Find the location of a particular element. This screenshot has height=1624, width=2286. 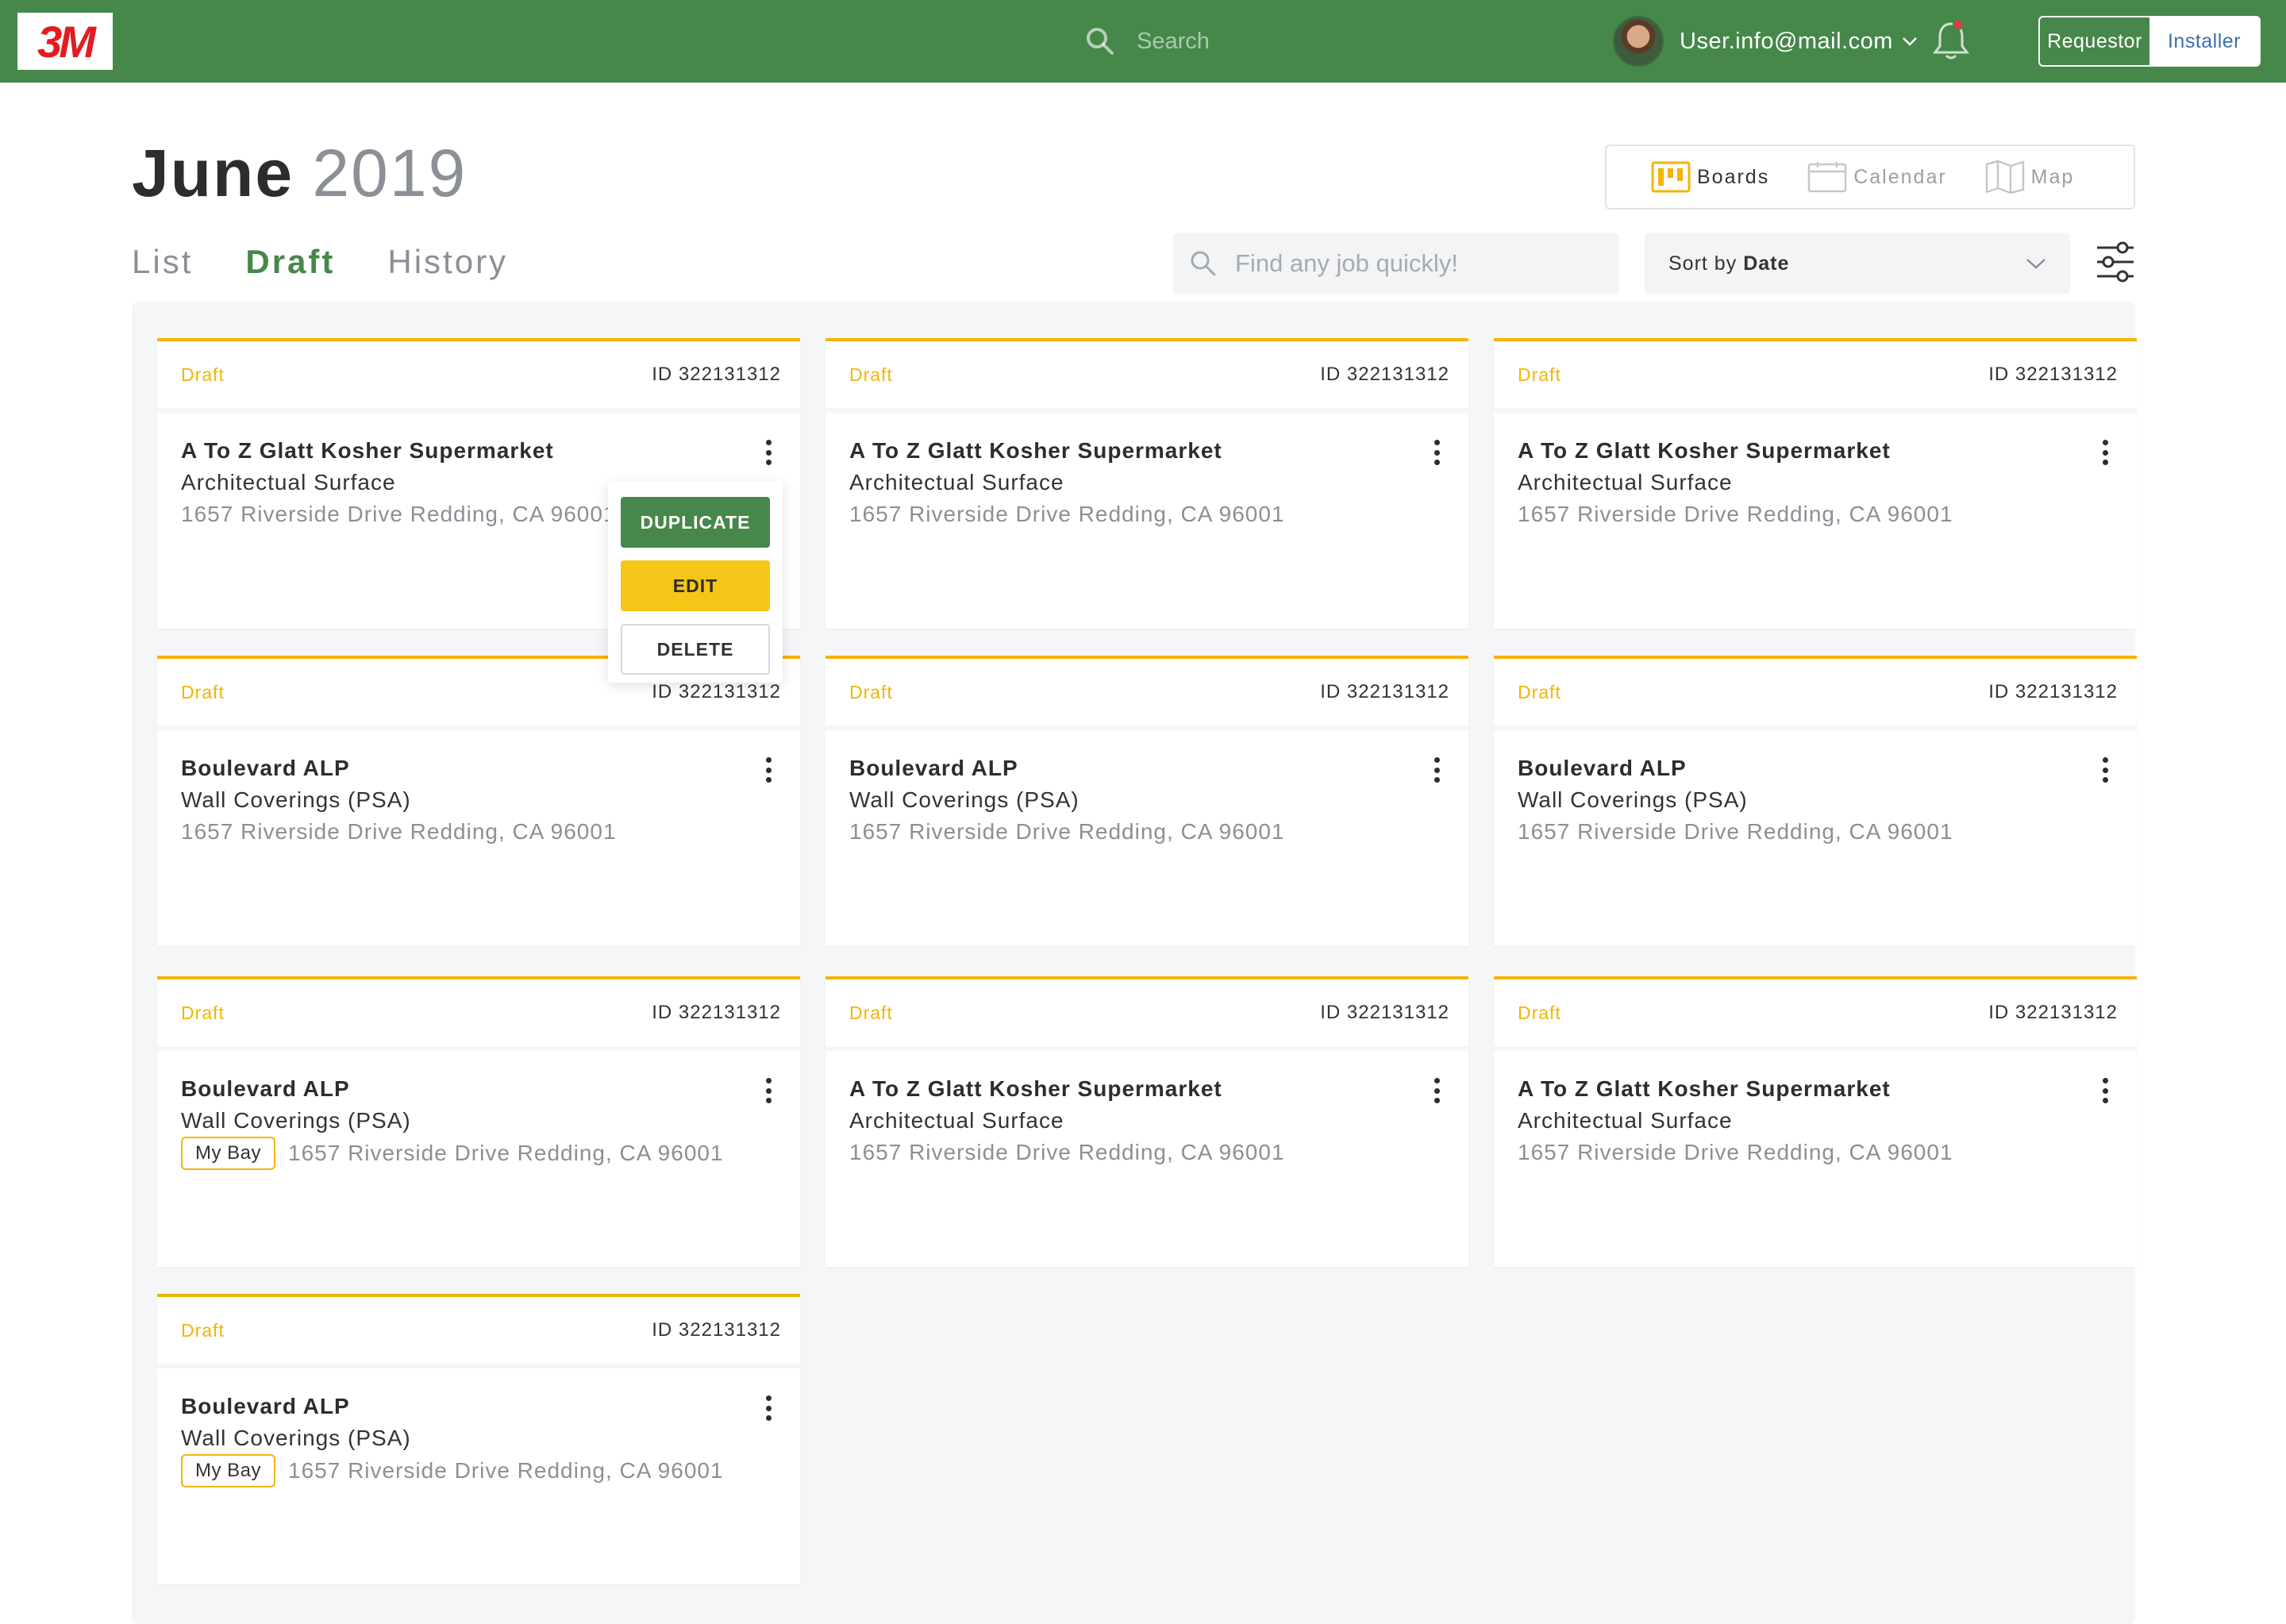

notification-dot is located at coordinates (1958, 24).